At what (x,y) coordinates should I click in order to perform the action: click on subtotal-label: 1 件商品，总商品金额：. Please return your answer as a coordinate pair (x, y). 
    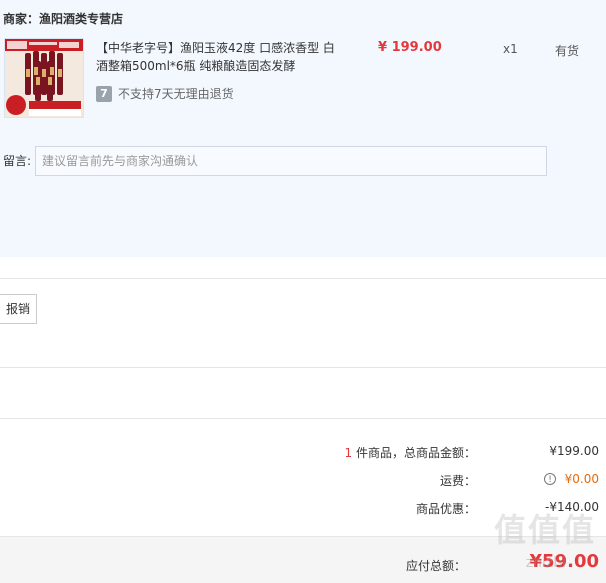
    Looking at the image, I should click on (410, 452).